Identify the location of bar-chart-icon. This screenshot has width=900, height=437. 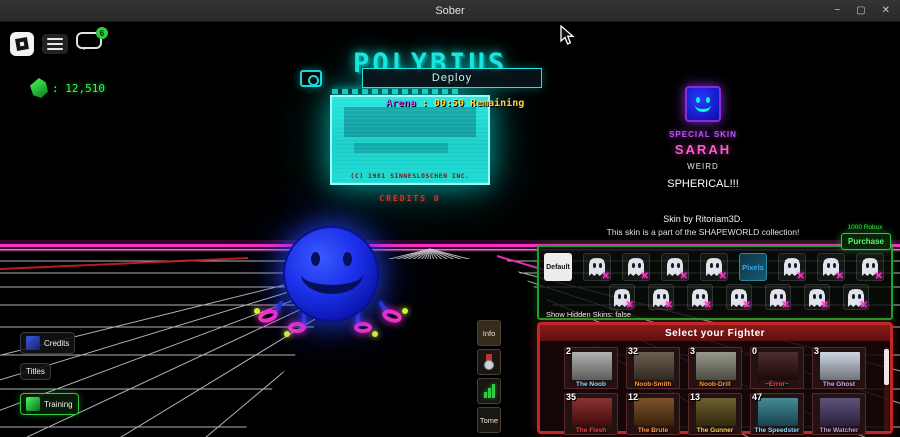
(489, 391).